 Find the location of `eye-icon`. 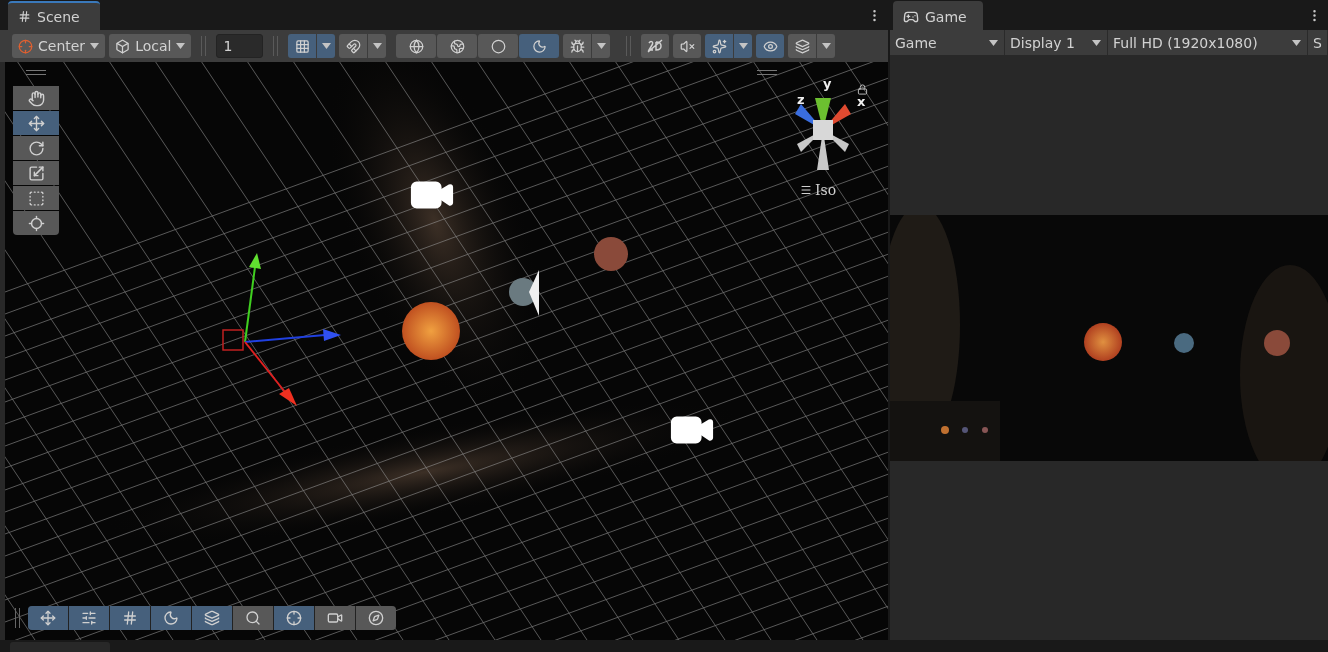

eye-icon is located at coordinates (770, 46).